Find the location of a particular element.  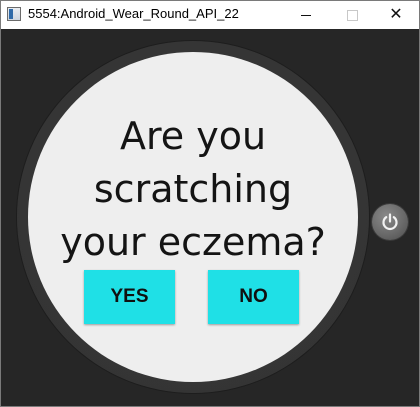

title-bar: 5554:Android_Wear_Round_API_22 ✕ is located at coordinates (210, 15).